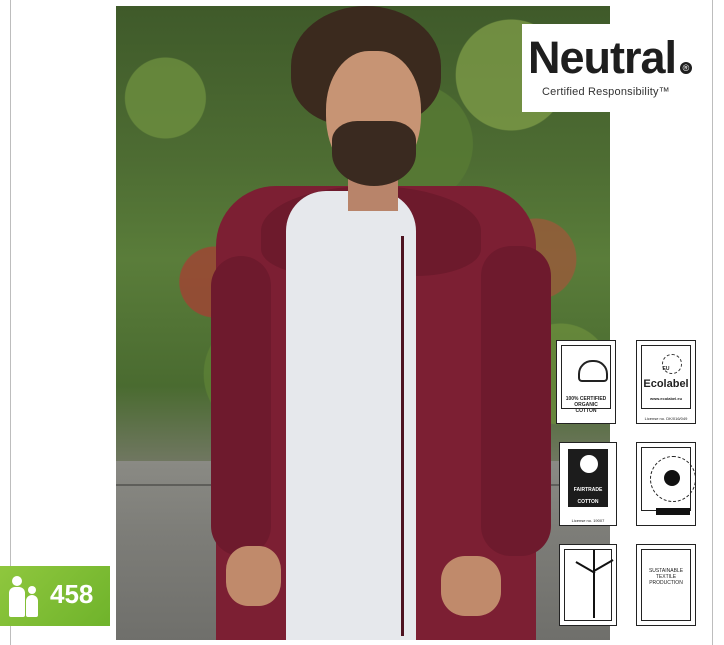  Describe the element at coordinates (672, 478) in the screenshot. I see `seal-center-icon` at that location.